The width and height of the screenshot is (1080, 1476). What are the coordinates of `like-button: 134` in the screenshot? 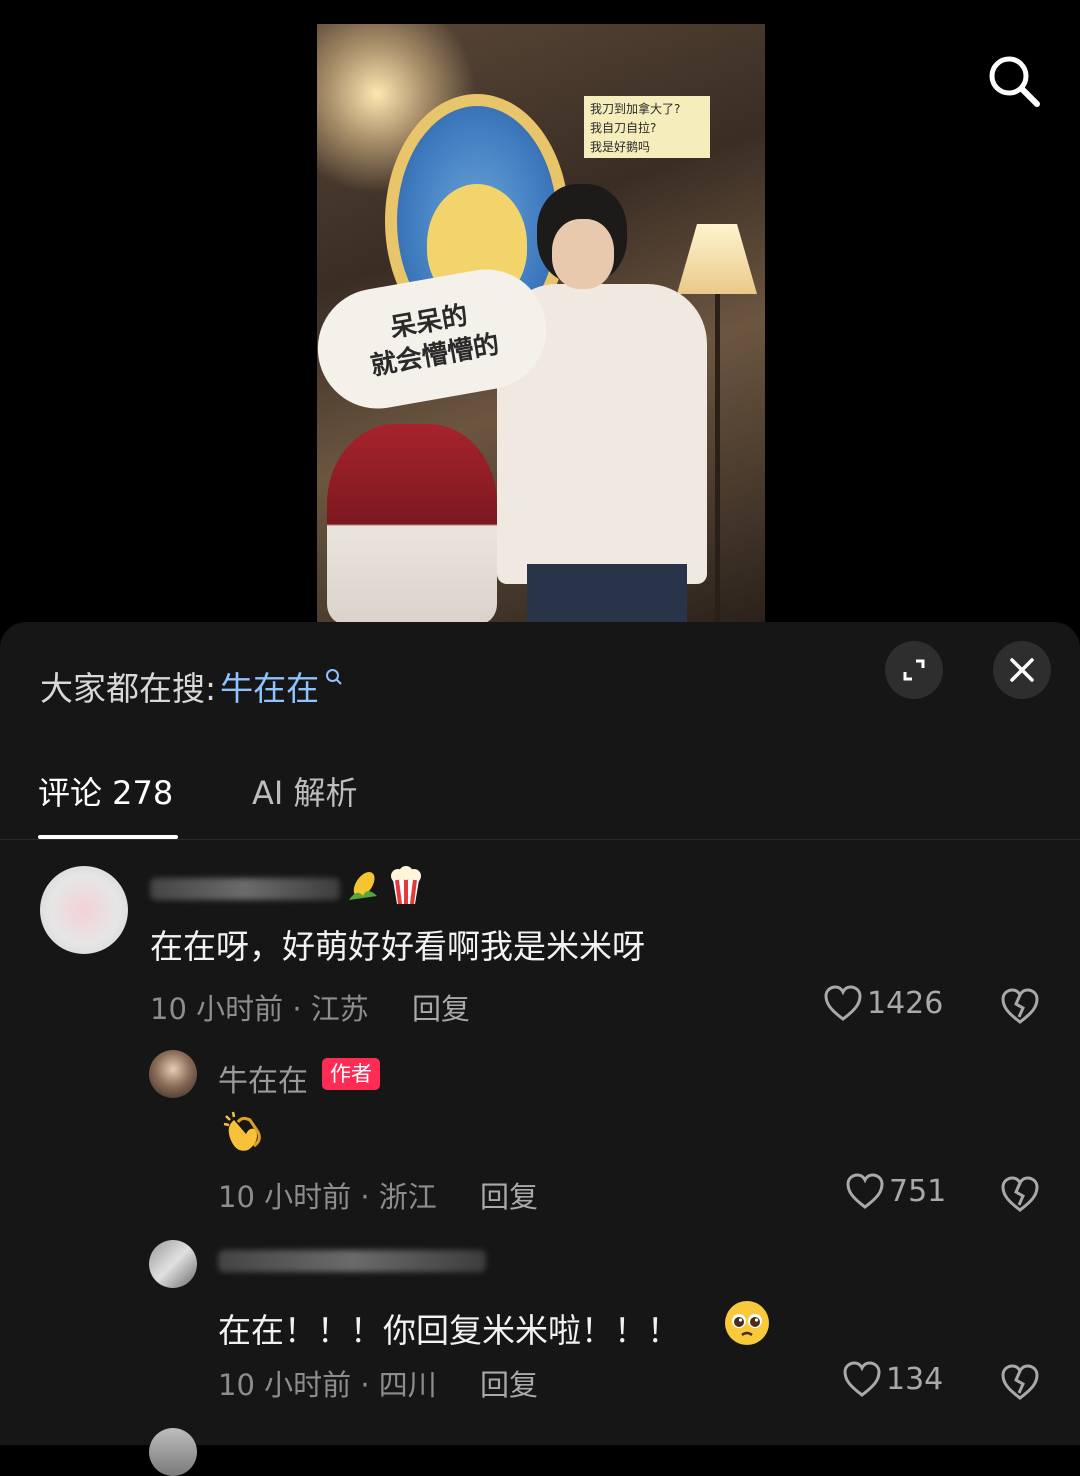 It's located at (892, 1379).